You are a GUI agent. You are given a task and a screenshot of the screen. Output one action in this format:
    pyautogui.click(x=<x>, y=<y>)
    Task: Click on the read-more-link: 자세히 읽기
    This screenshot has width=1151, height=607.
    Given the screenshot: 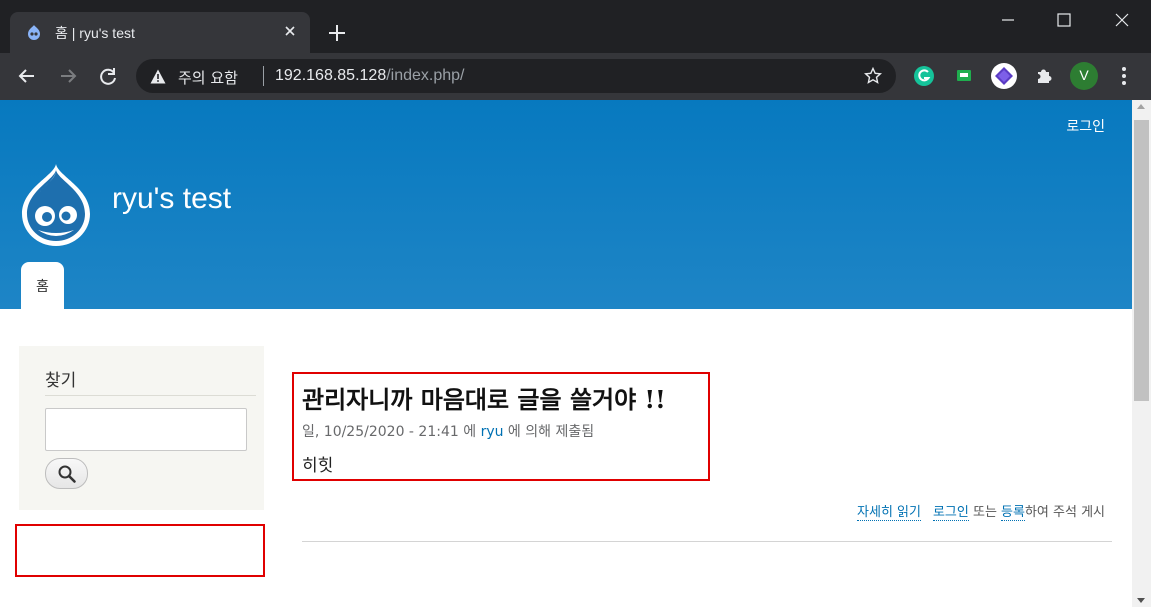 What is the action you would take?
    pyautogui.click(x=889, y=513)
    